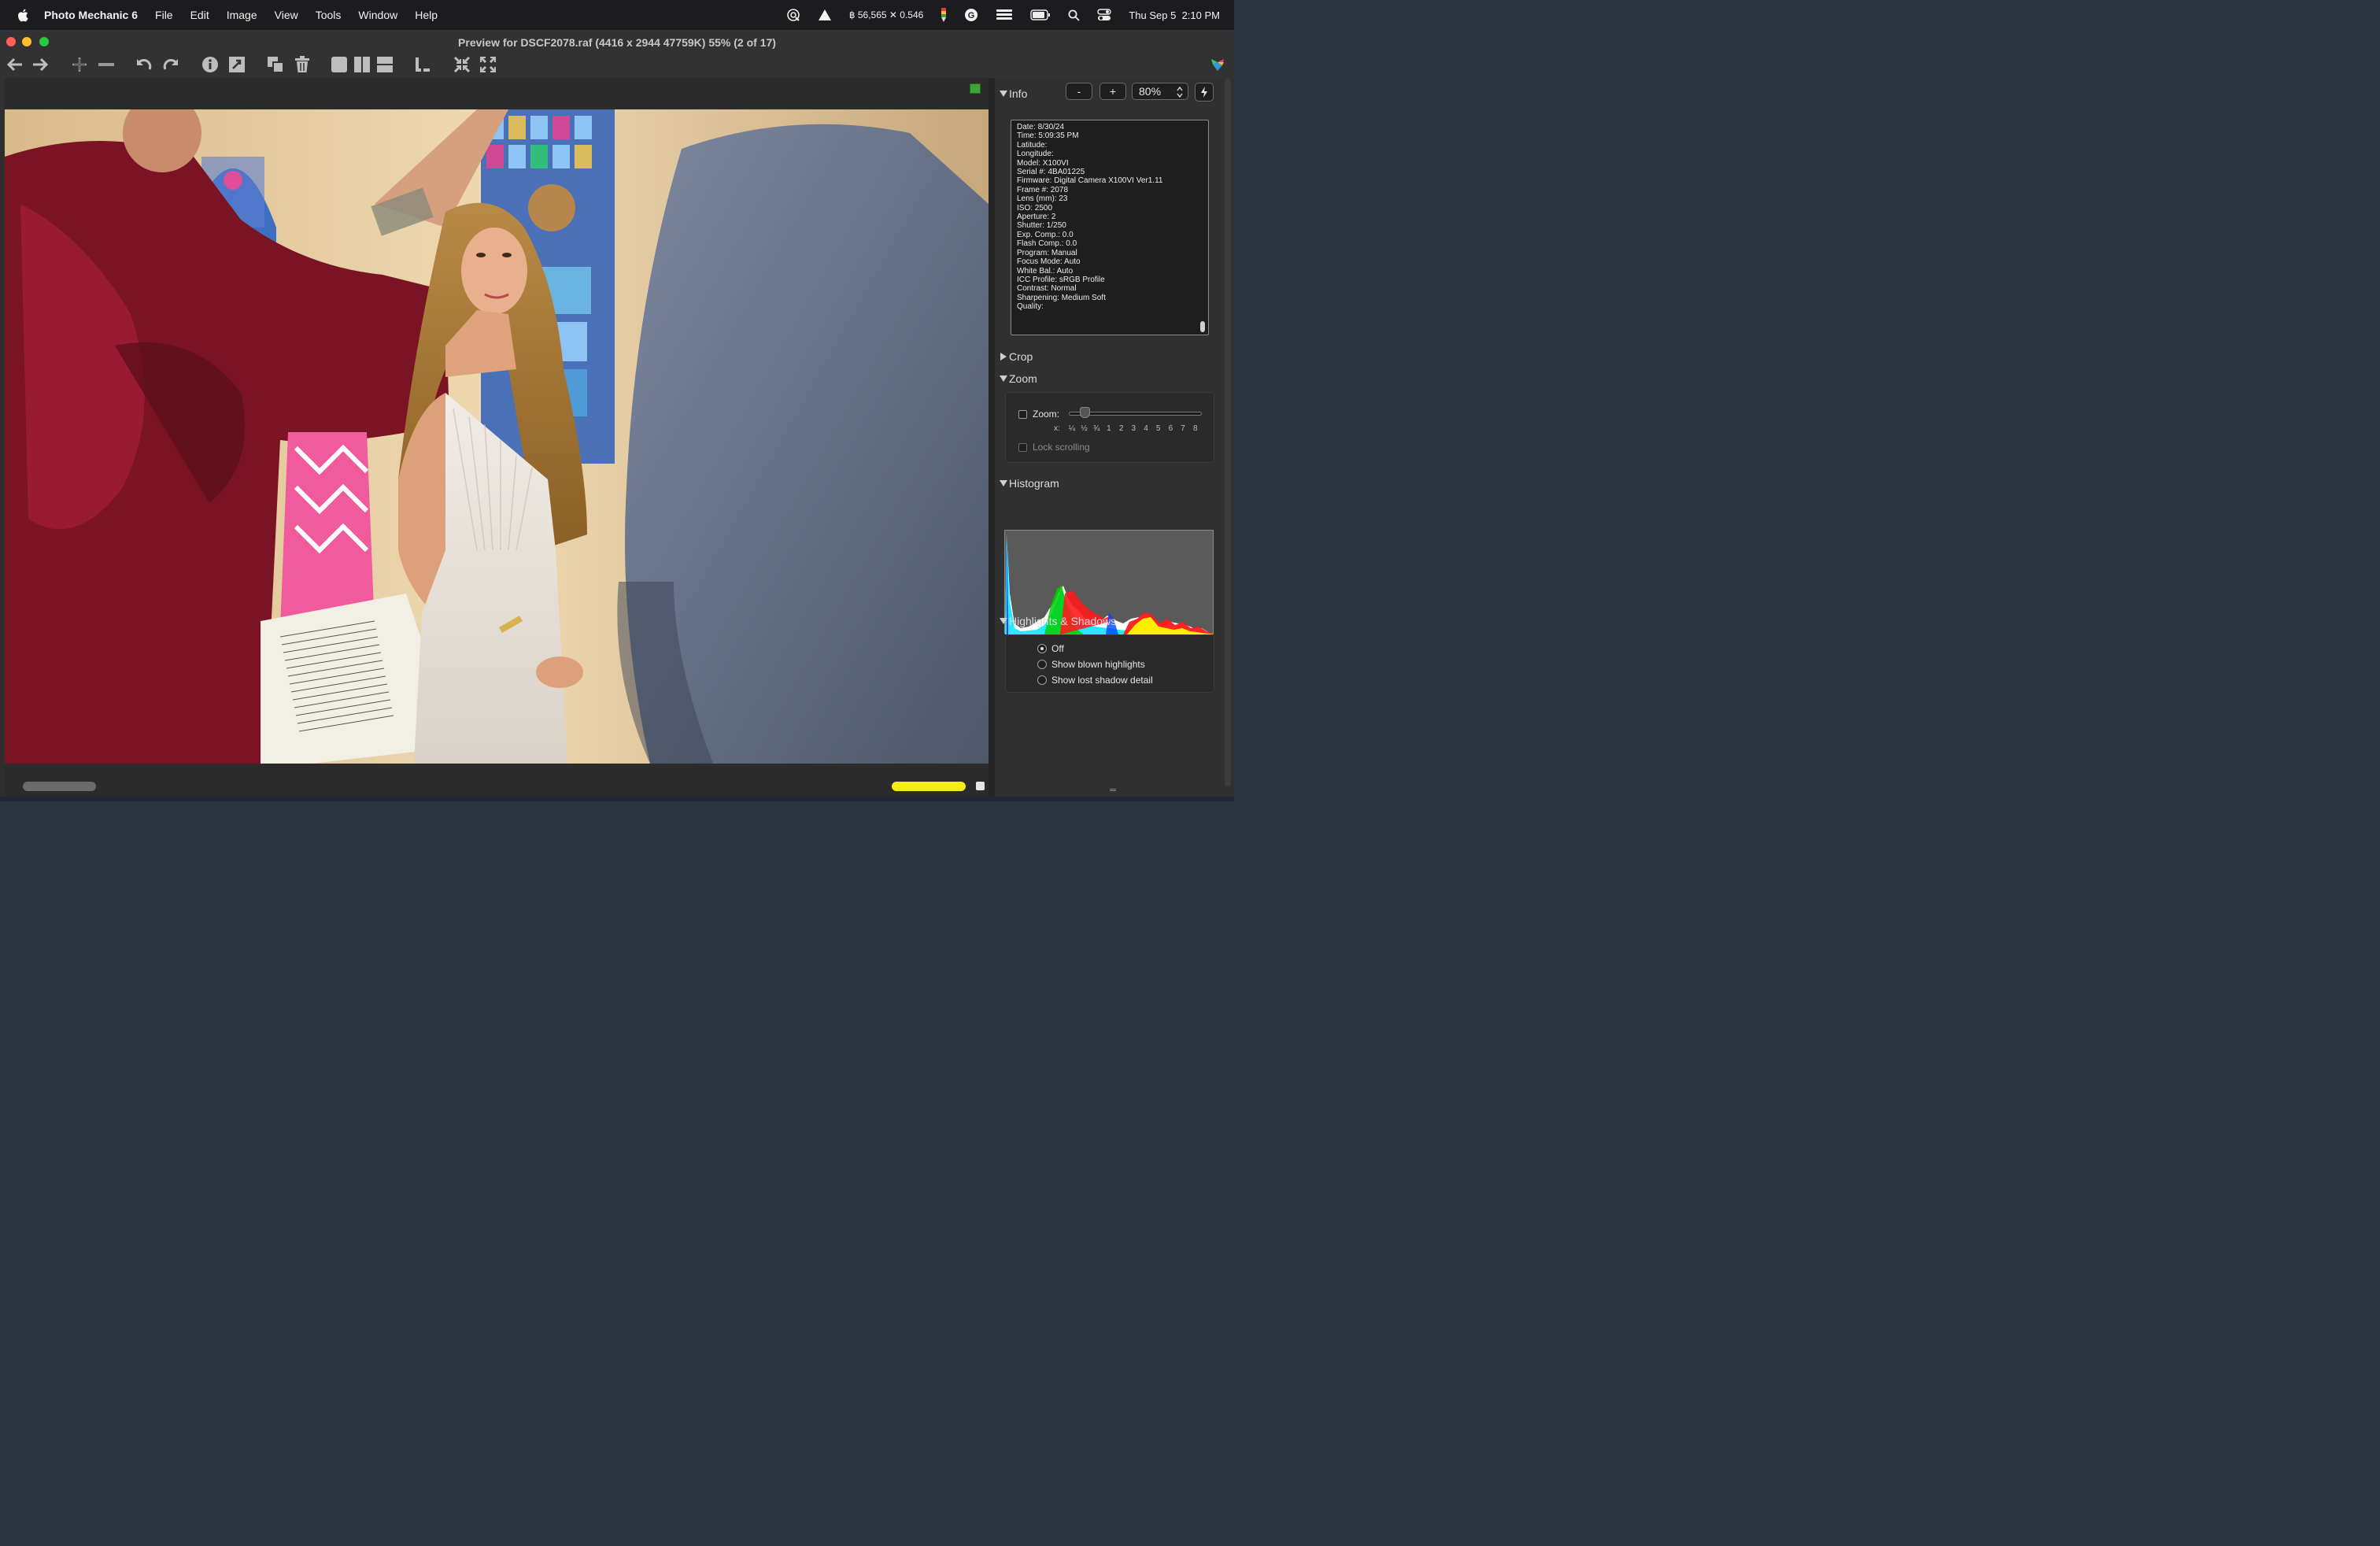 Image resolution: width=2380 pixels, height=1546 pixels. What do you see at coordinates (79, 64) in the screenshot?
I see `zoom-in-icon` at bounding box center [79, 64].